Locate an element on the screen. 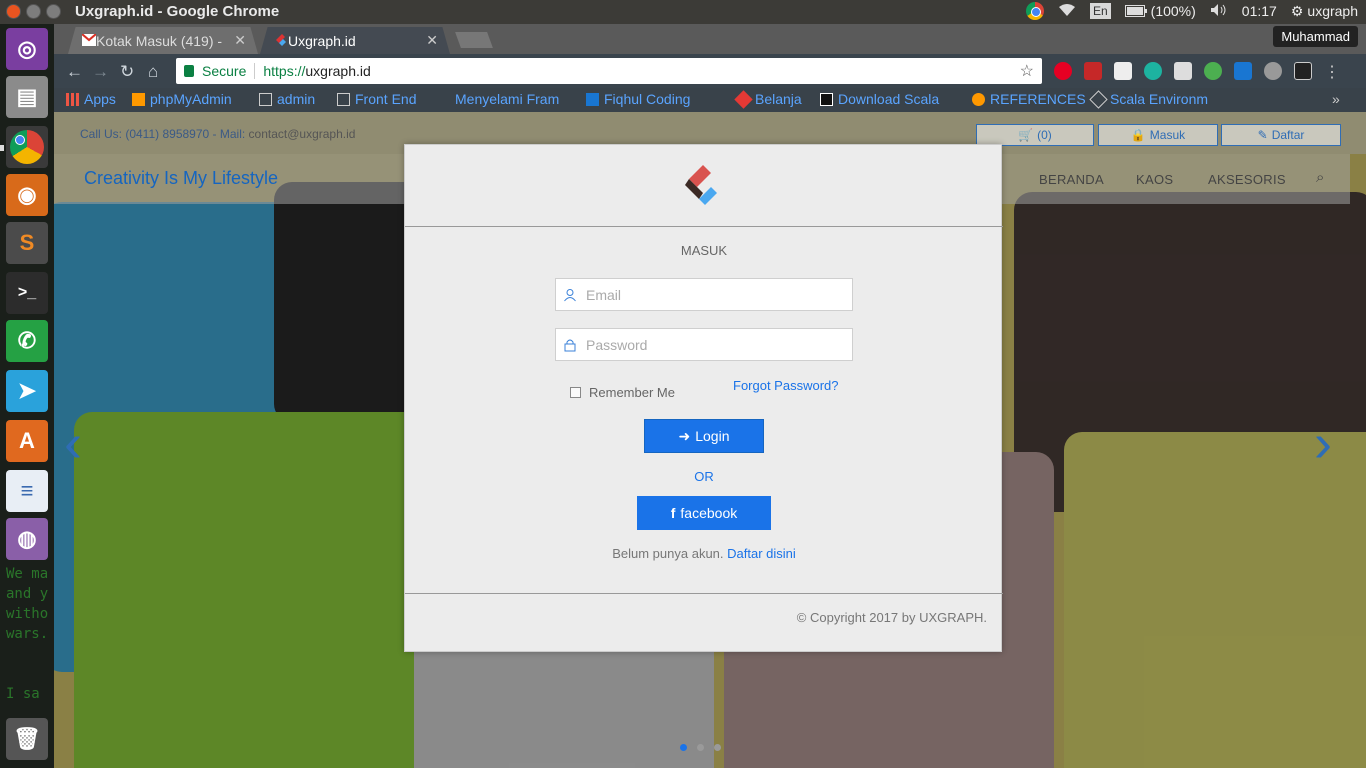  bookmark-front-end: Front End is located at coordinates (376, 99).